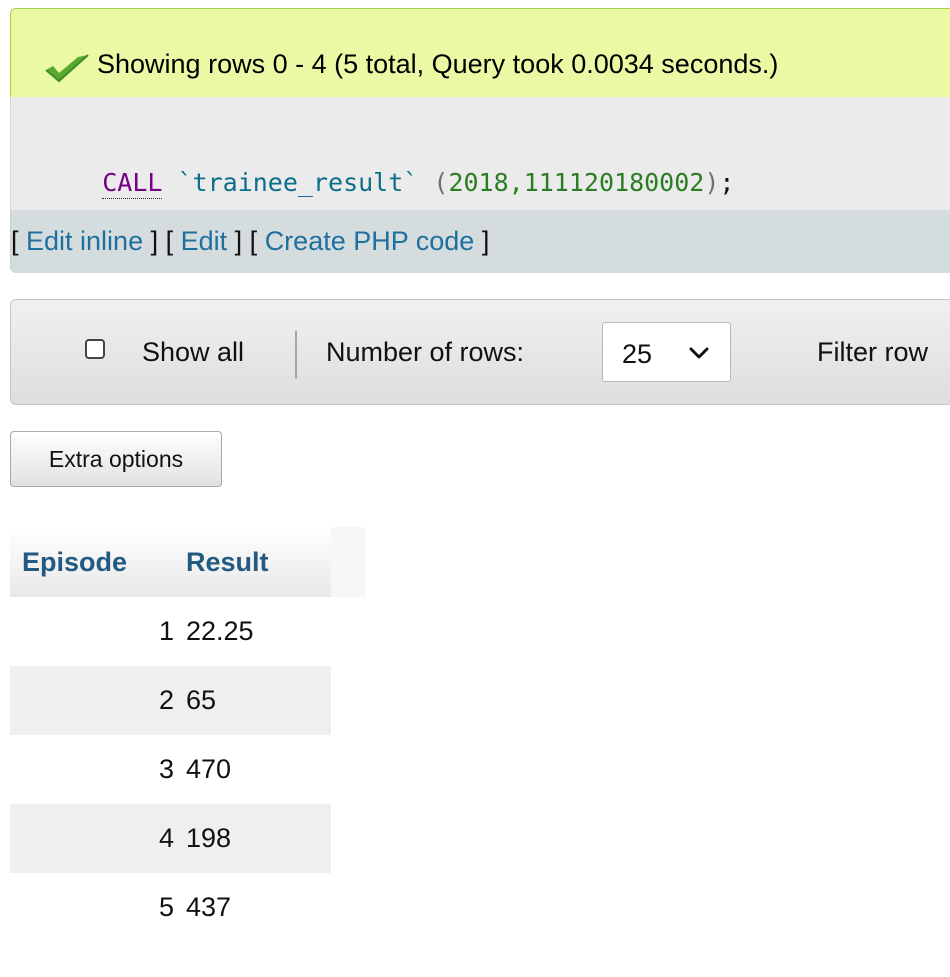 This screenshot has width=950, height=977. What do you see at coordinates (257, 700) in the screenshot?
I see `result-cell: 65` at bounding box center [257, 700].